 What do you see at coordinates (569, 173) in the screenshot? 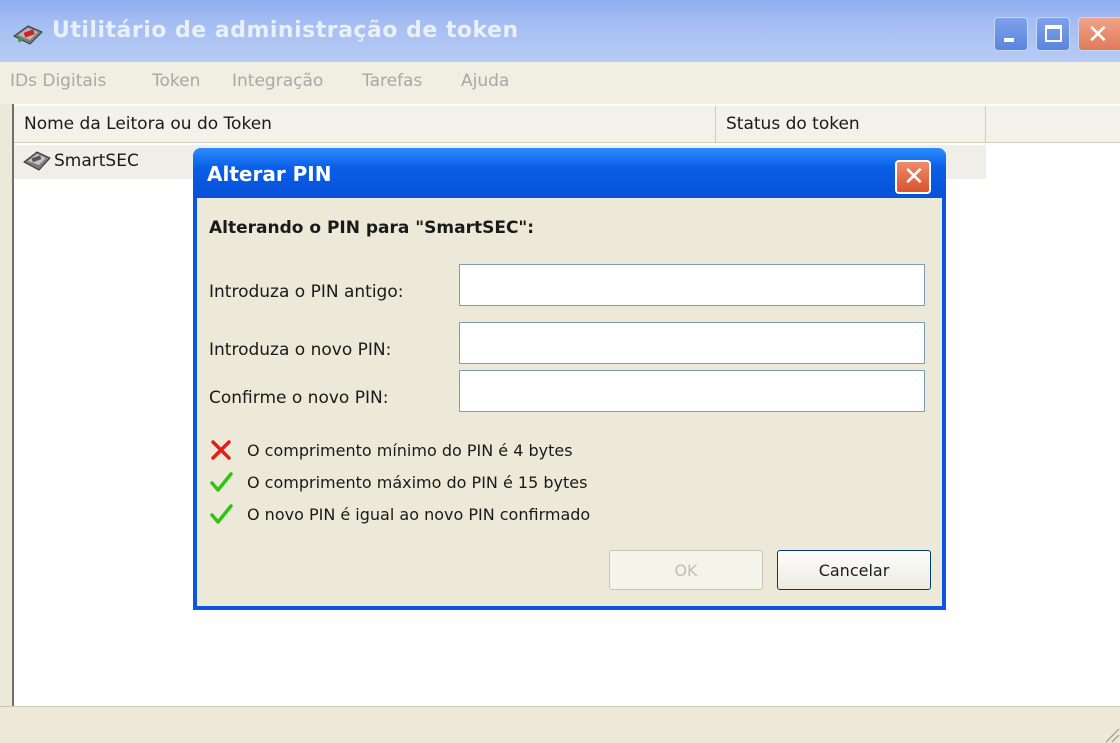
I see `dialog-title-bar: Alterar PIN ✕` at bounding box center [569, 173].